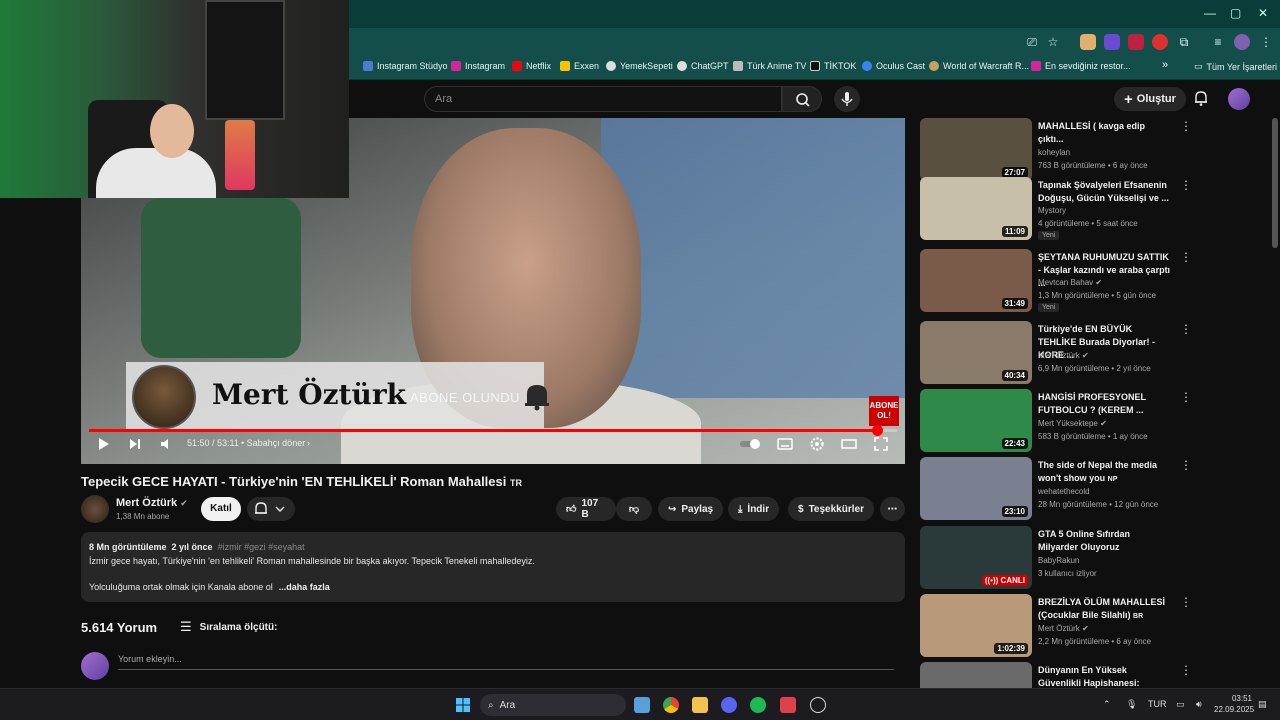 Image resolution: width=1280 pixels, height=720 pixels. What do you see at coordinates (884, 411) in the screenshot?
I see `subscribe-watermark: ABONE OL!` at bounding box center [884, 411].